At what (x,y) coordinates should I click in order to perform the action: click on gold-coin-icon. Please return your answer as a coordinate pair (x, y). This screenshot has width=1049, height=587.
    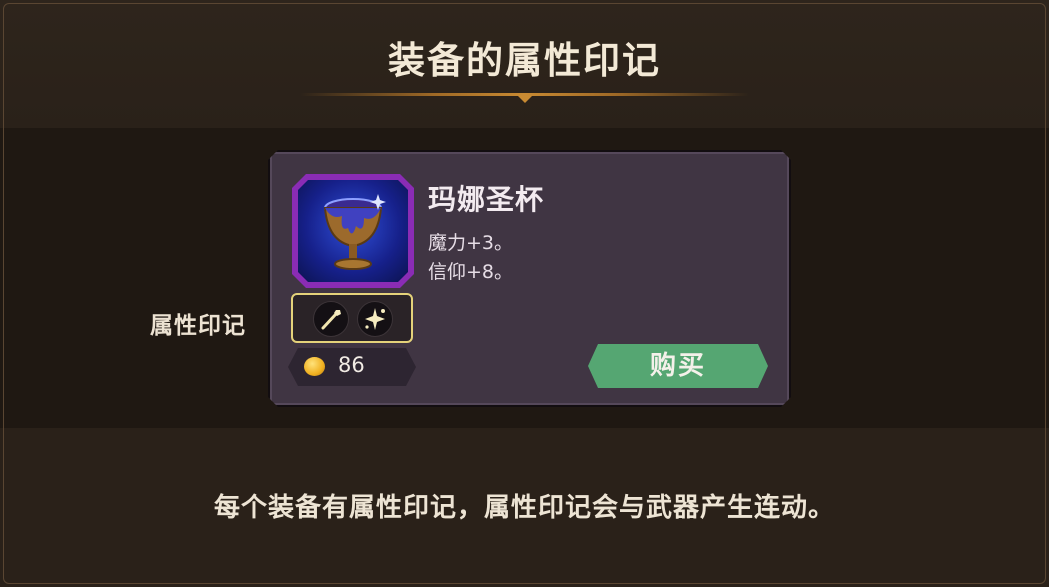
    Looking at the image, I should click on (314, 366).